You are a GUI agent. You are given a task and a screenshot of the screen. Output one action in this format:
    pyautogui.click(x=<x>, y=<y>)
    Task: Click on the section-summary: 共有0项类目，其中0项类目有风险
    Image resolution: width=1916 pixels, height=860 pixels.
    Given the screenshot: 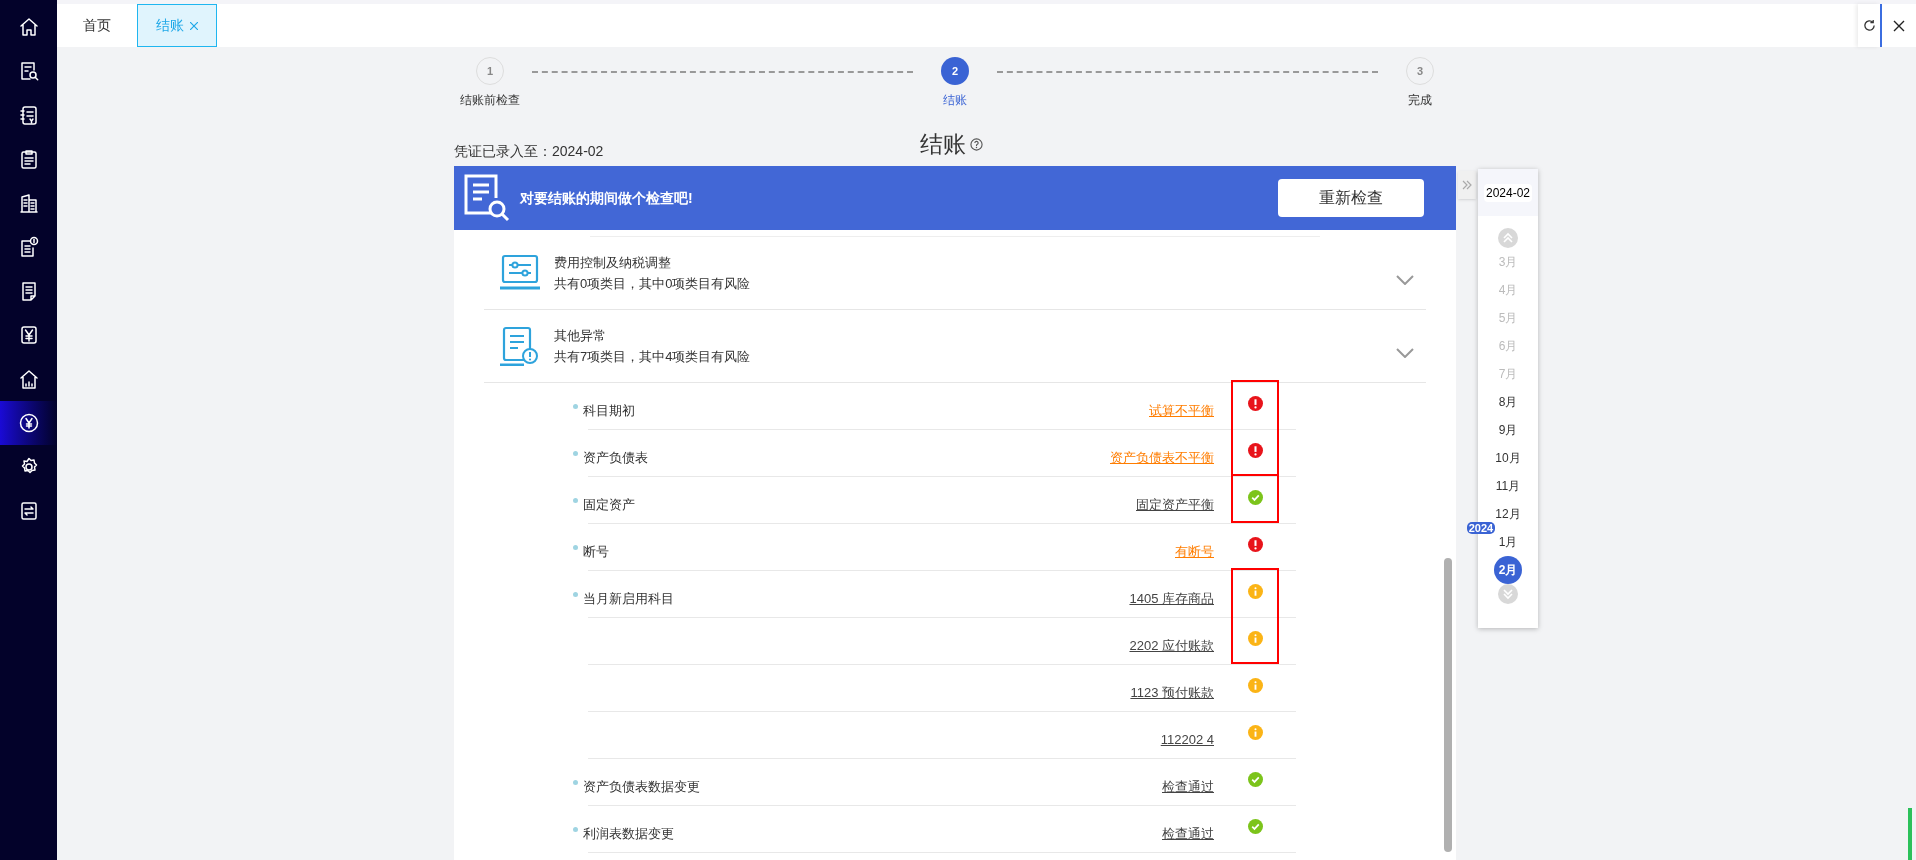 What is the action you would take?
    pyautogui.click(x=653, y=284)
    